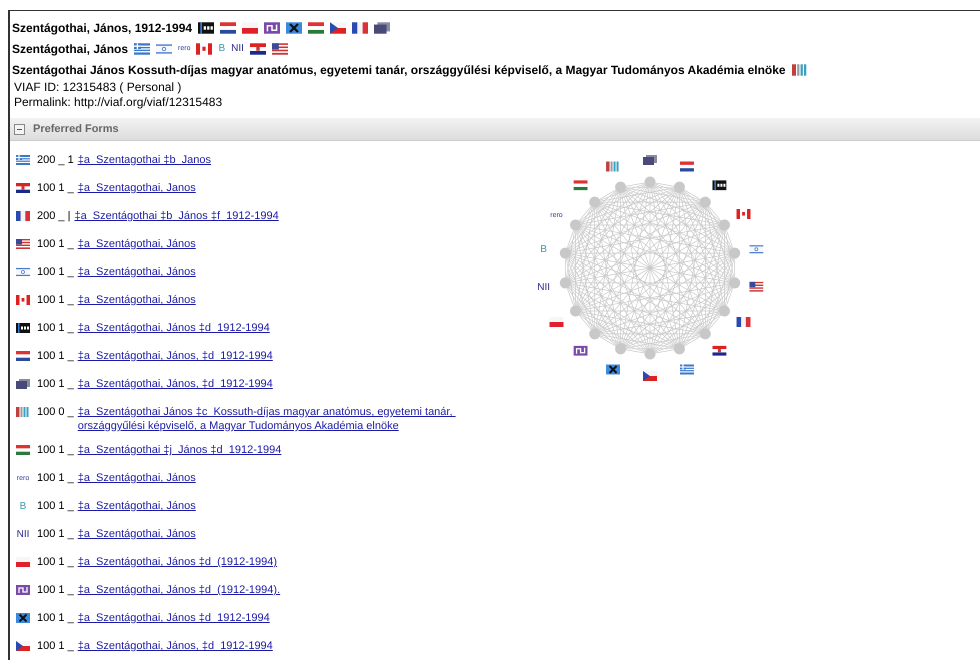 The height and width of the screenshot is (660, 980). I want to click on heading-name: Szentágothai, János, so click(70, 49).